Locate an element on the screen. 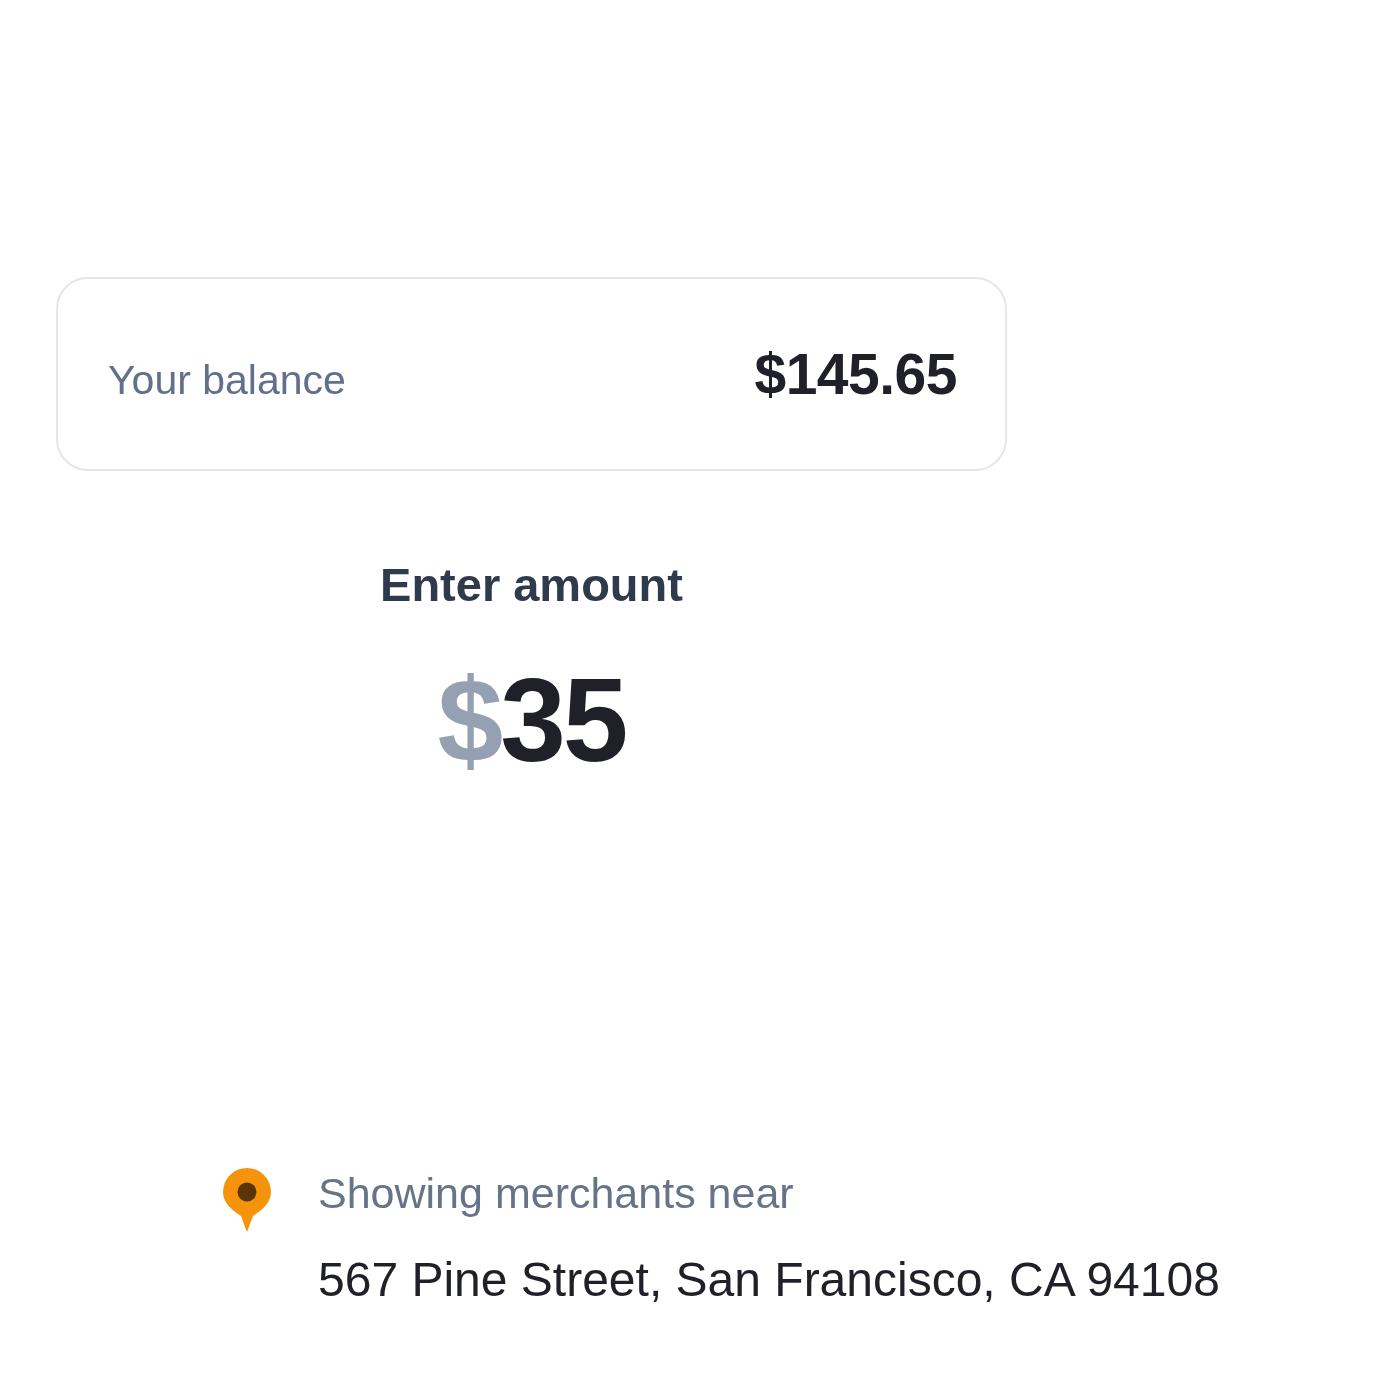 Image resolution: width=1373 pixels, height=1373 pixels. amount-field: $35 is located at coordinates (531, 720).